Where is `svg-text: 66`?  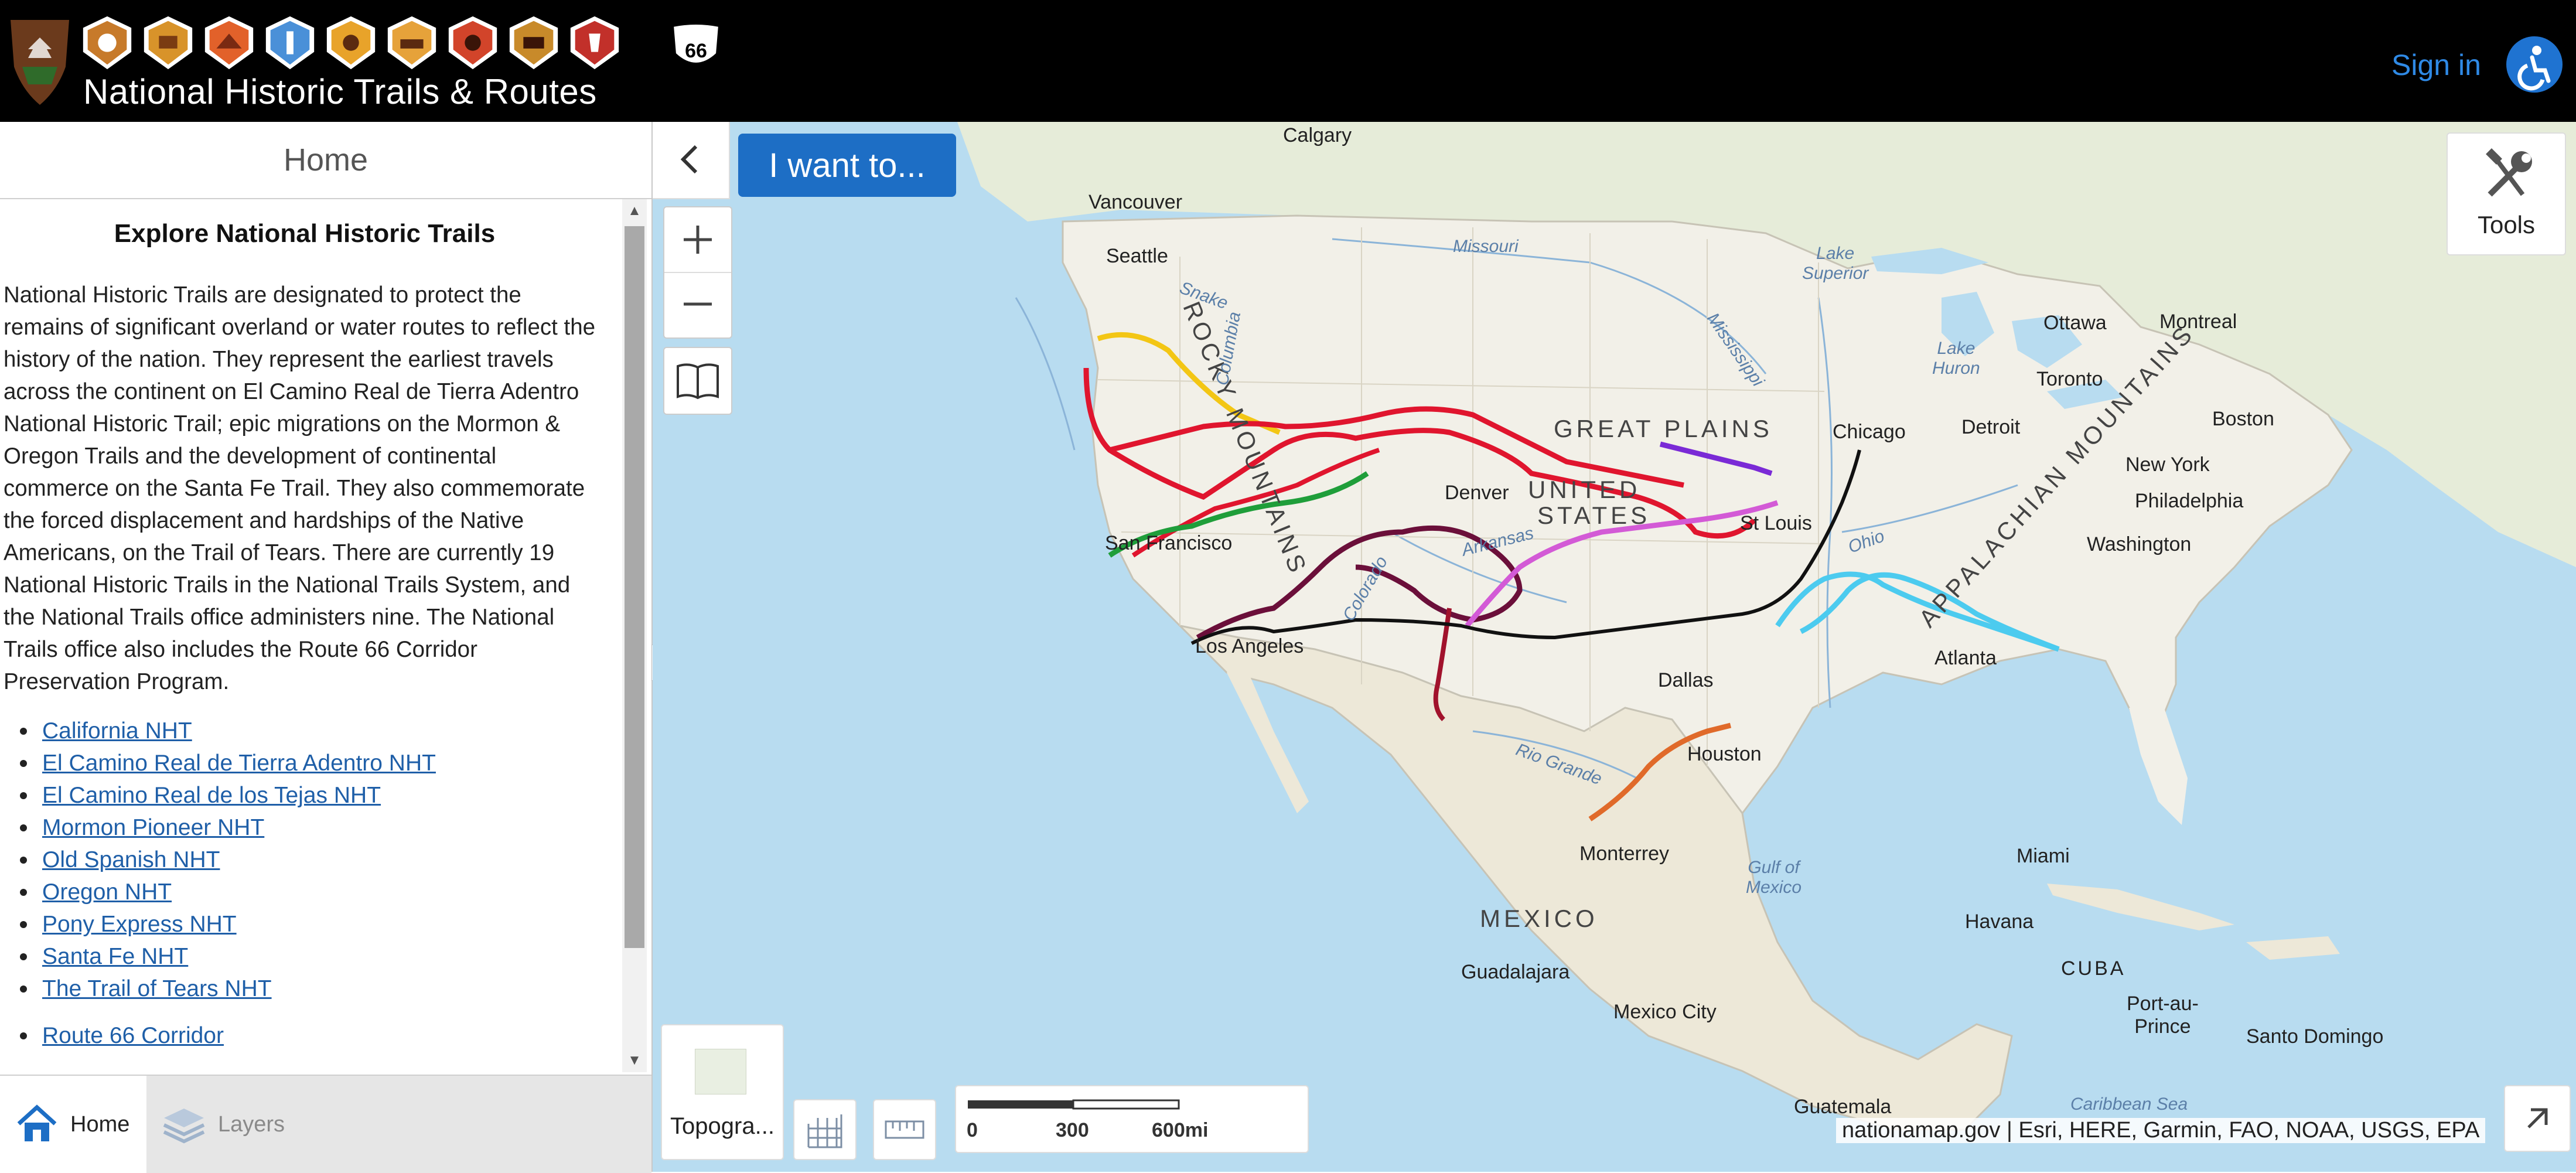
svg-text: 66 is located at coordinates (696, 51).